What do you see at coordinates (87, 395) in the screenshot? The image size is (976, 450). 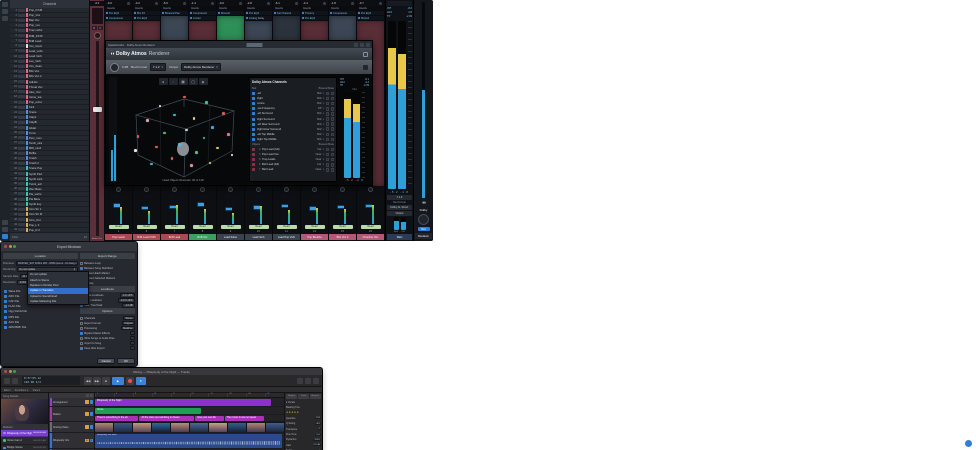 I see `track-header-icon` at bounding box center [87, 395].